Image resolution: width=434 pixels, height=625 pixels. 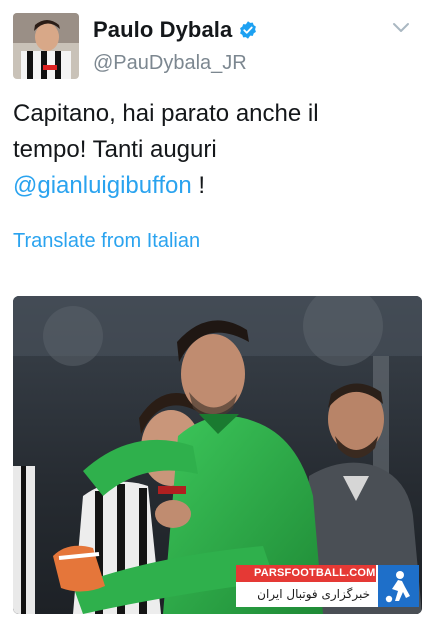 I want to click on translate-link: Translate from Italian, so click(x=106, y=241).